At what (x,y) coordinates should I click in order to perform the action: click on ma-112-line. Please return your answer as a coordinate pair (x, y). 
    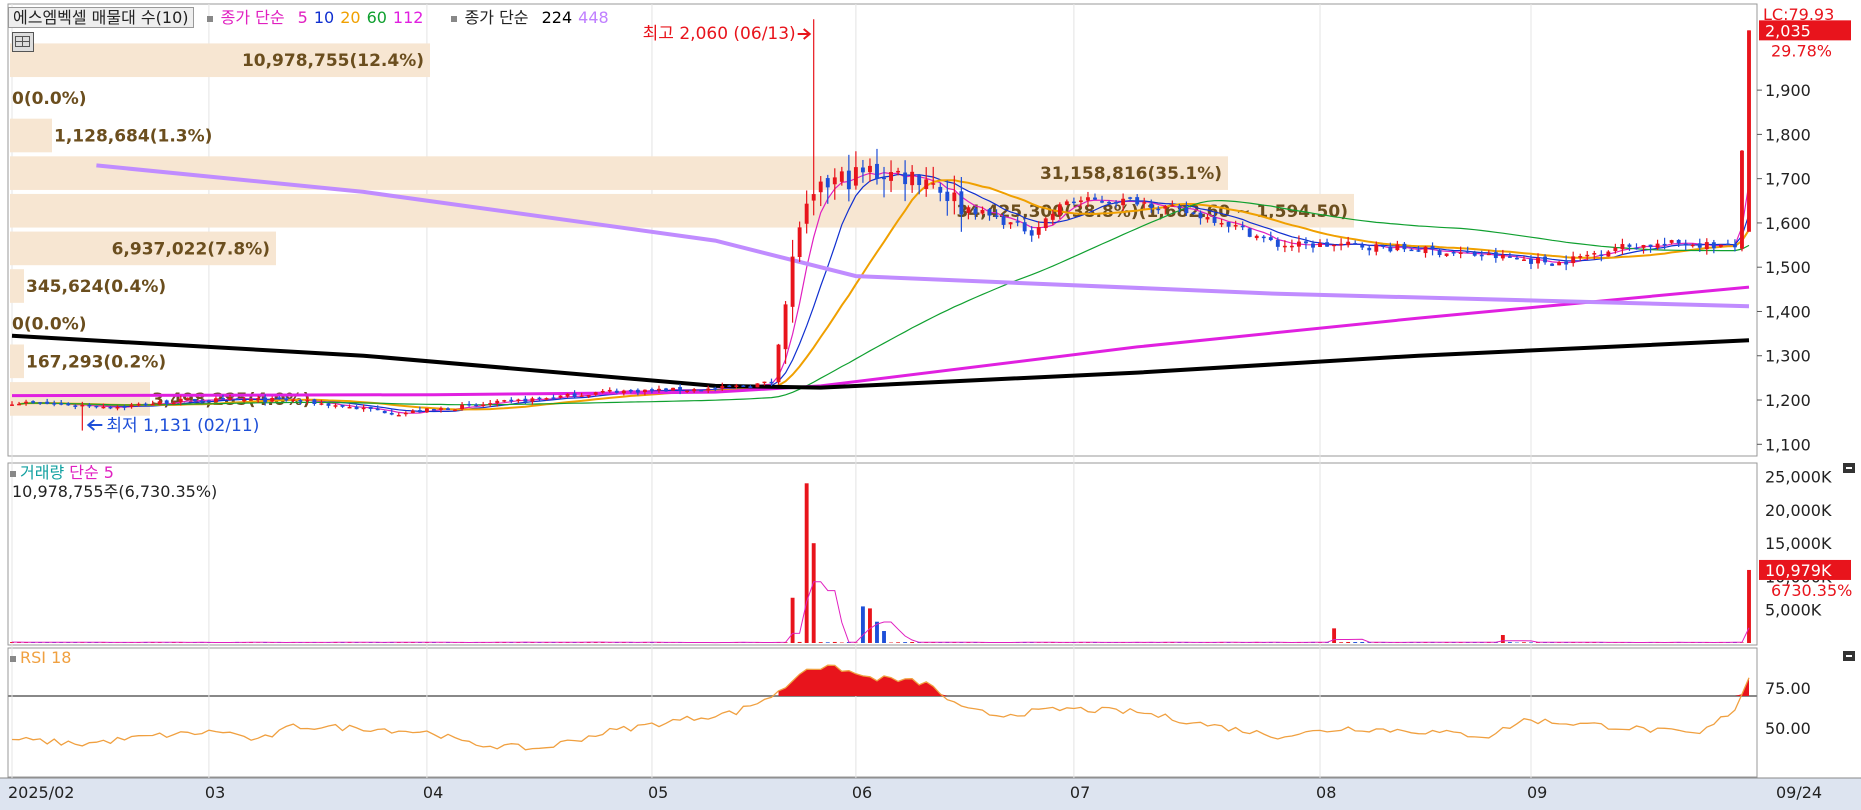
    Looking at the image, I should click on (880, 341).